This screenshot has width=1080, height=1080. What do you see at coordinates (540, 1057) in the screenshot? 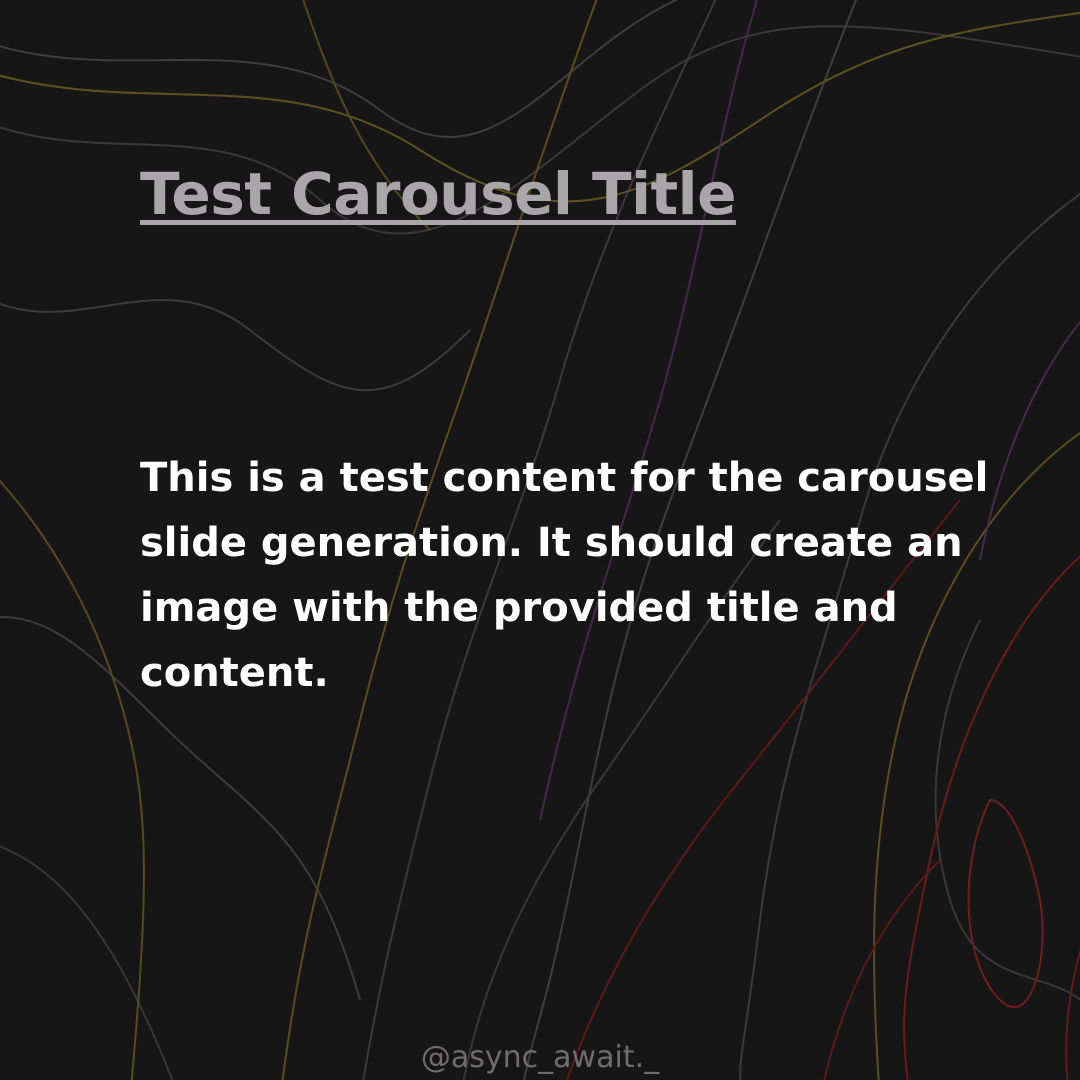
I see `author-handle: @async_await._` at bounding box center [540, 1057].